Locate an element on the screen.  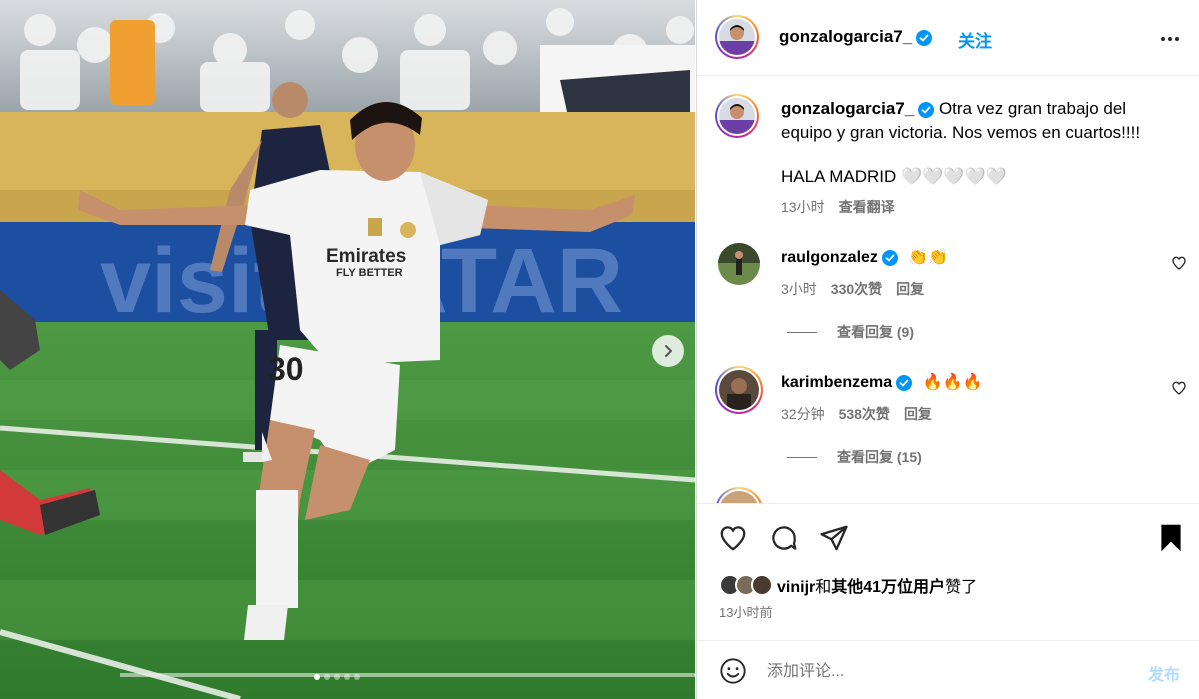
comment-input is located at coordinates (947, 672).